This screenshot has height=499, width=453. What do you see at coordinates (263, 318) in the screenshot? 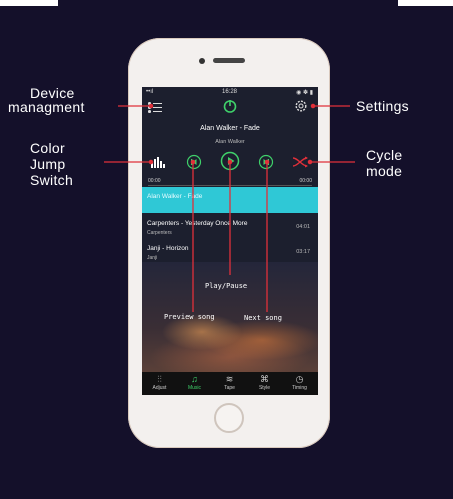
I see `callout-next-song: Next song` at bounding box center [263, 318].